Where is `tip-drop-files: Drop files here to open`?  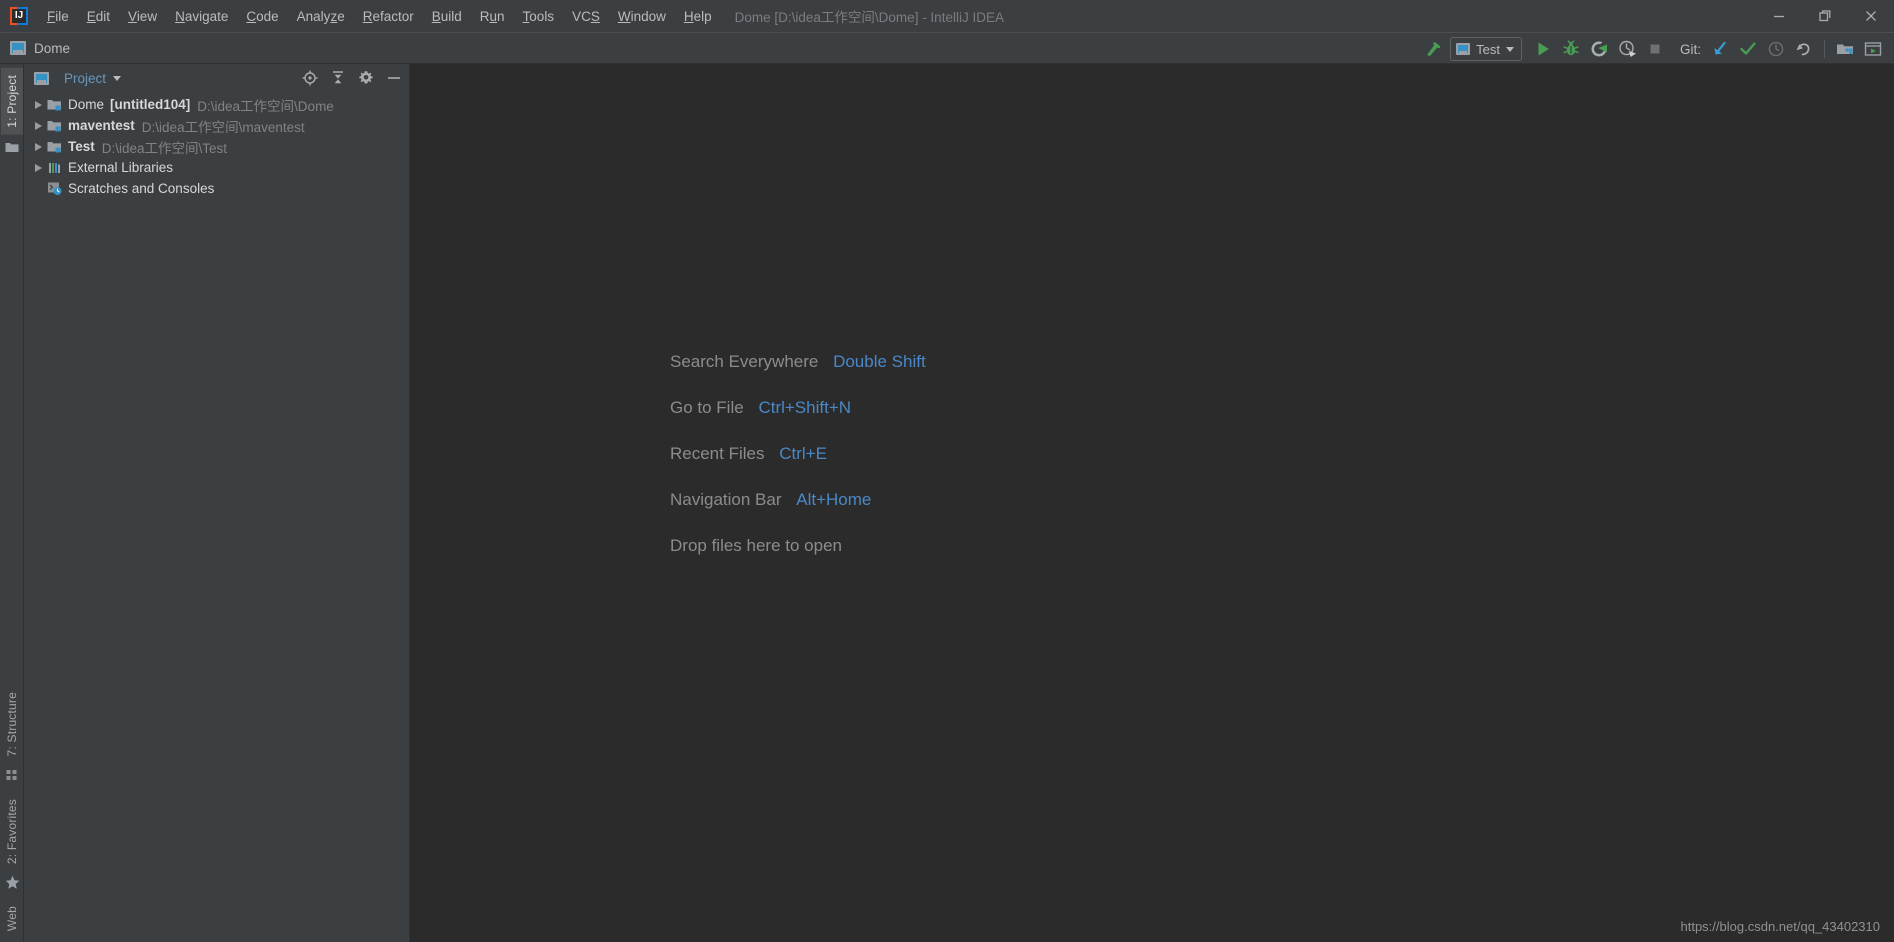
tip-drop-files: Drop files here to open is located at coordinates (798, 546).